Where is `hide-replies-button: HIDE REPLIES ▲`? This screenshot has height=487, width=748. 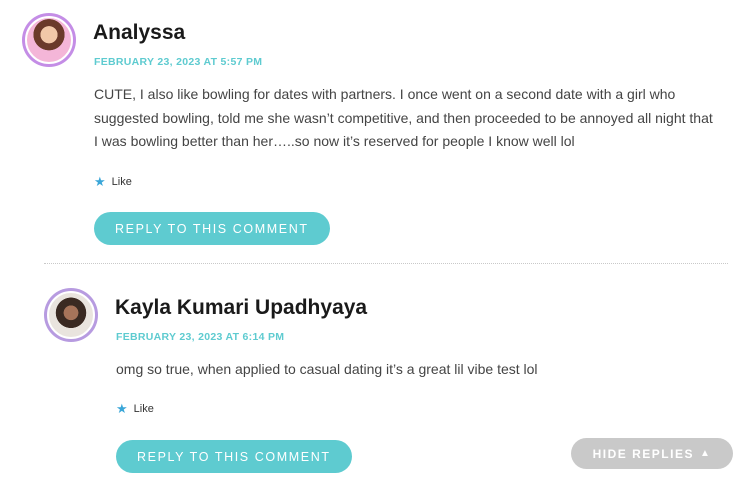
hide-replies-button: HIDE REPLIES ▲ is located at coordinates (652, 453).